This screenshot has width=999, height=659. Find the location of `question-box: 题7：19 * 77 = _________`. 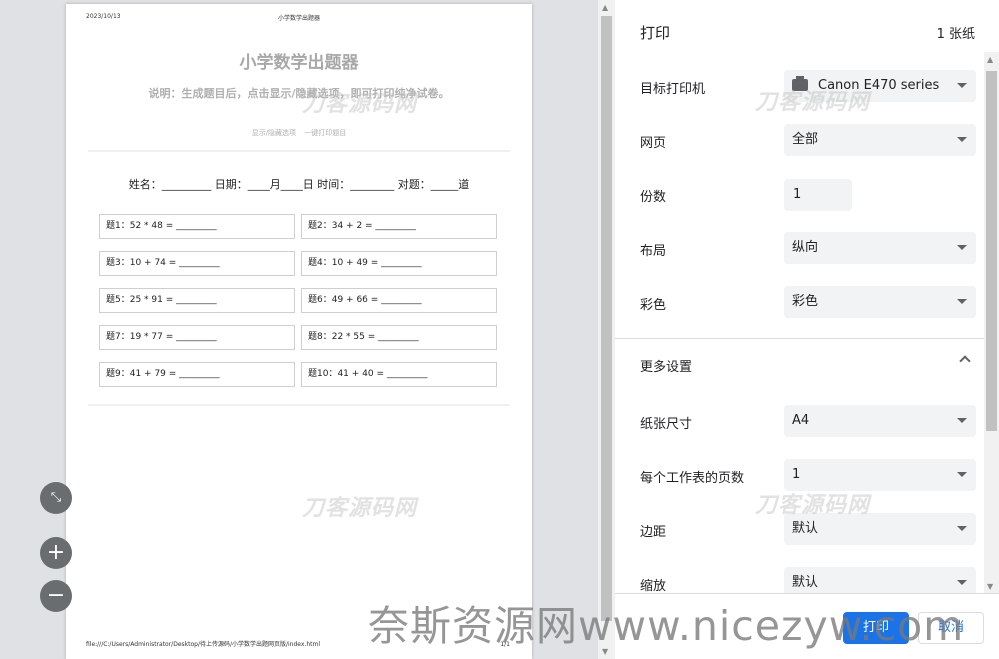

question-box: 题7：19 * 77 = _________ is located at coordinates (197, 337).